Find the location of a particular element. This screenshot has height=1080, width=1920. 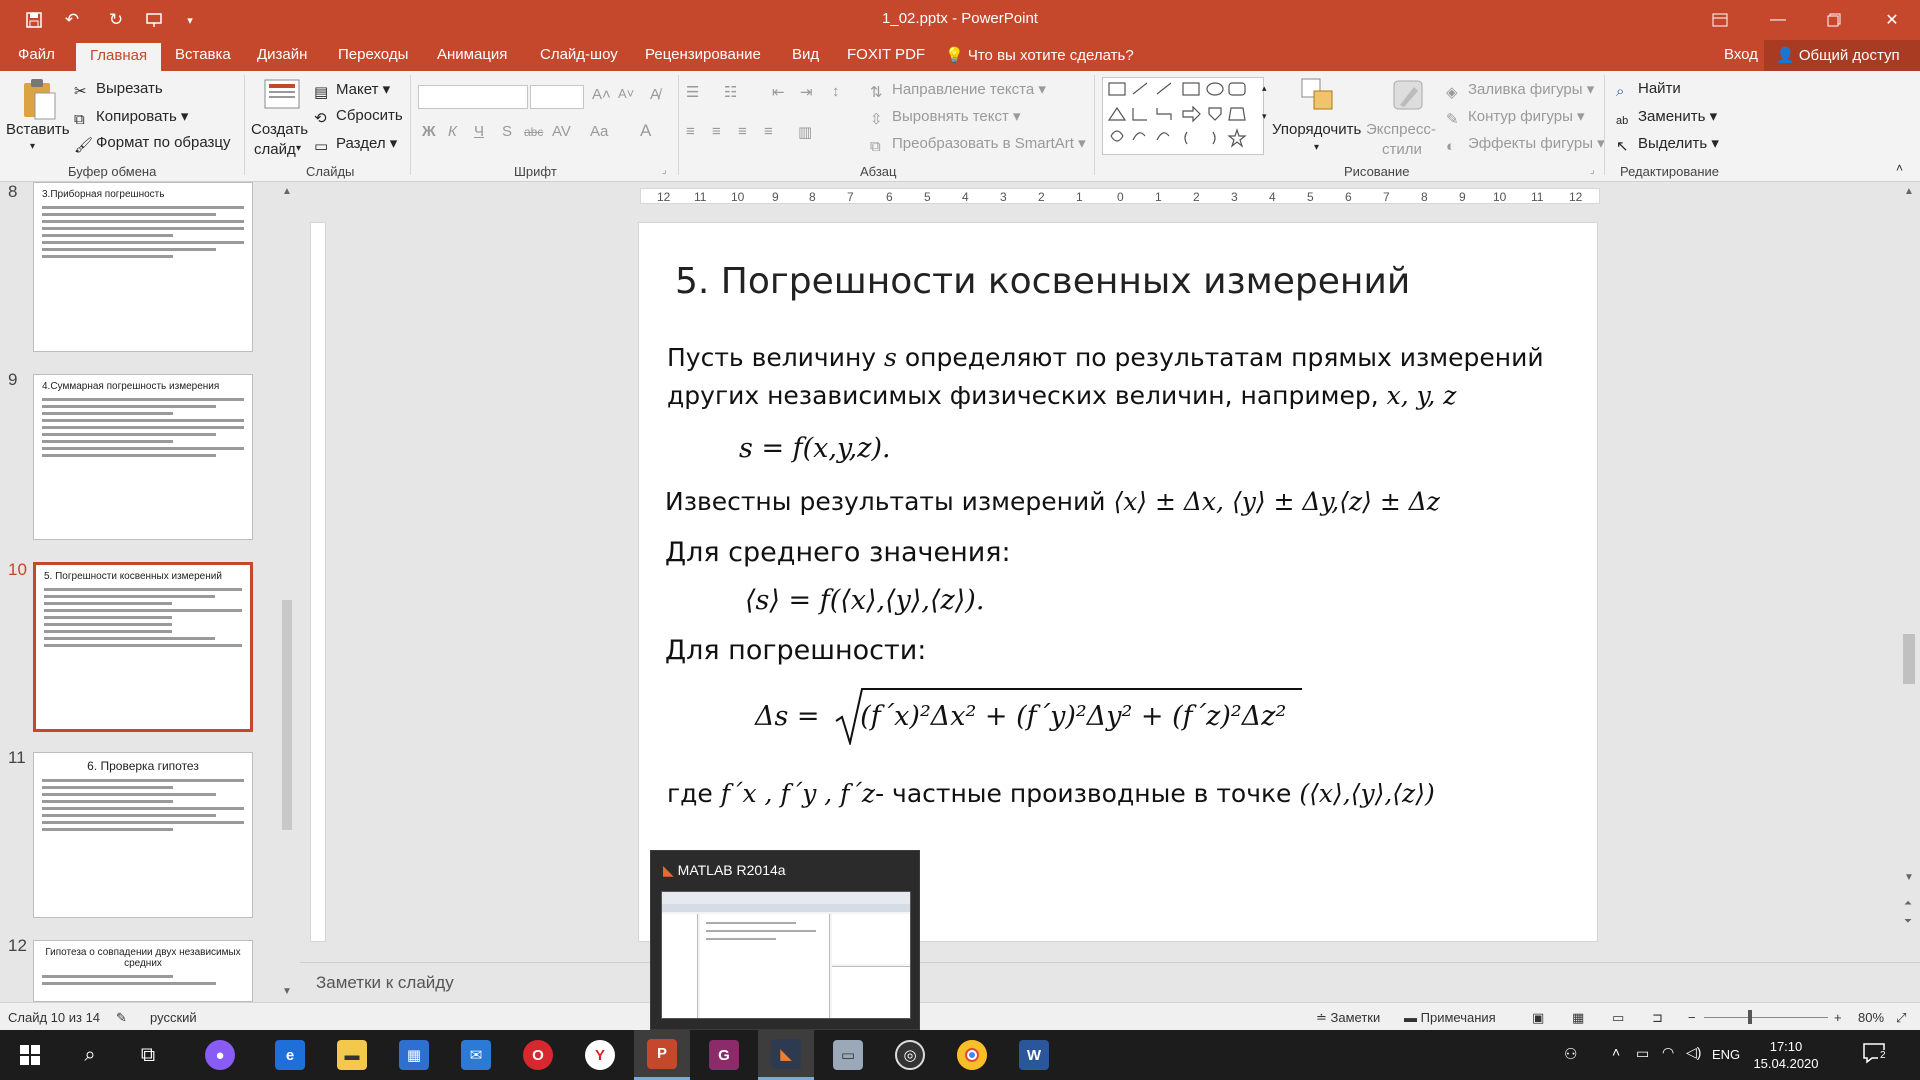

opera-icon: O is located at coordinates (538, 1055).